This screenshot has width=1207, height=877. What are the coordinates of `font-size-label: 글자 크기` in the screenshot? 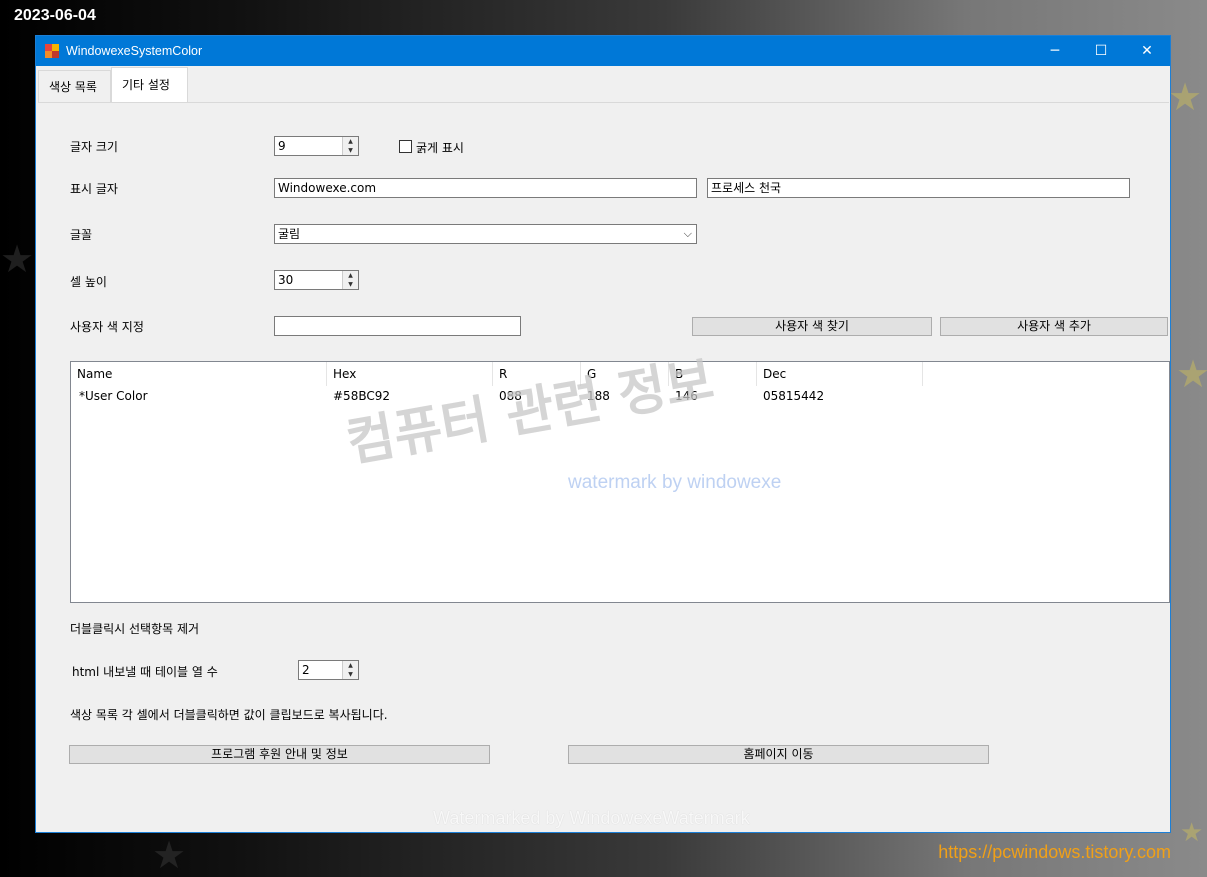 It's located at (94, 147).